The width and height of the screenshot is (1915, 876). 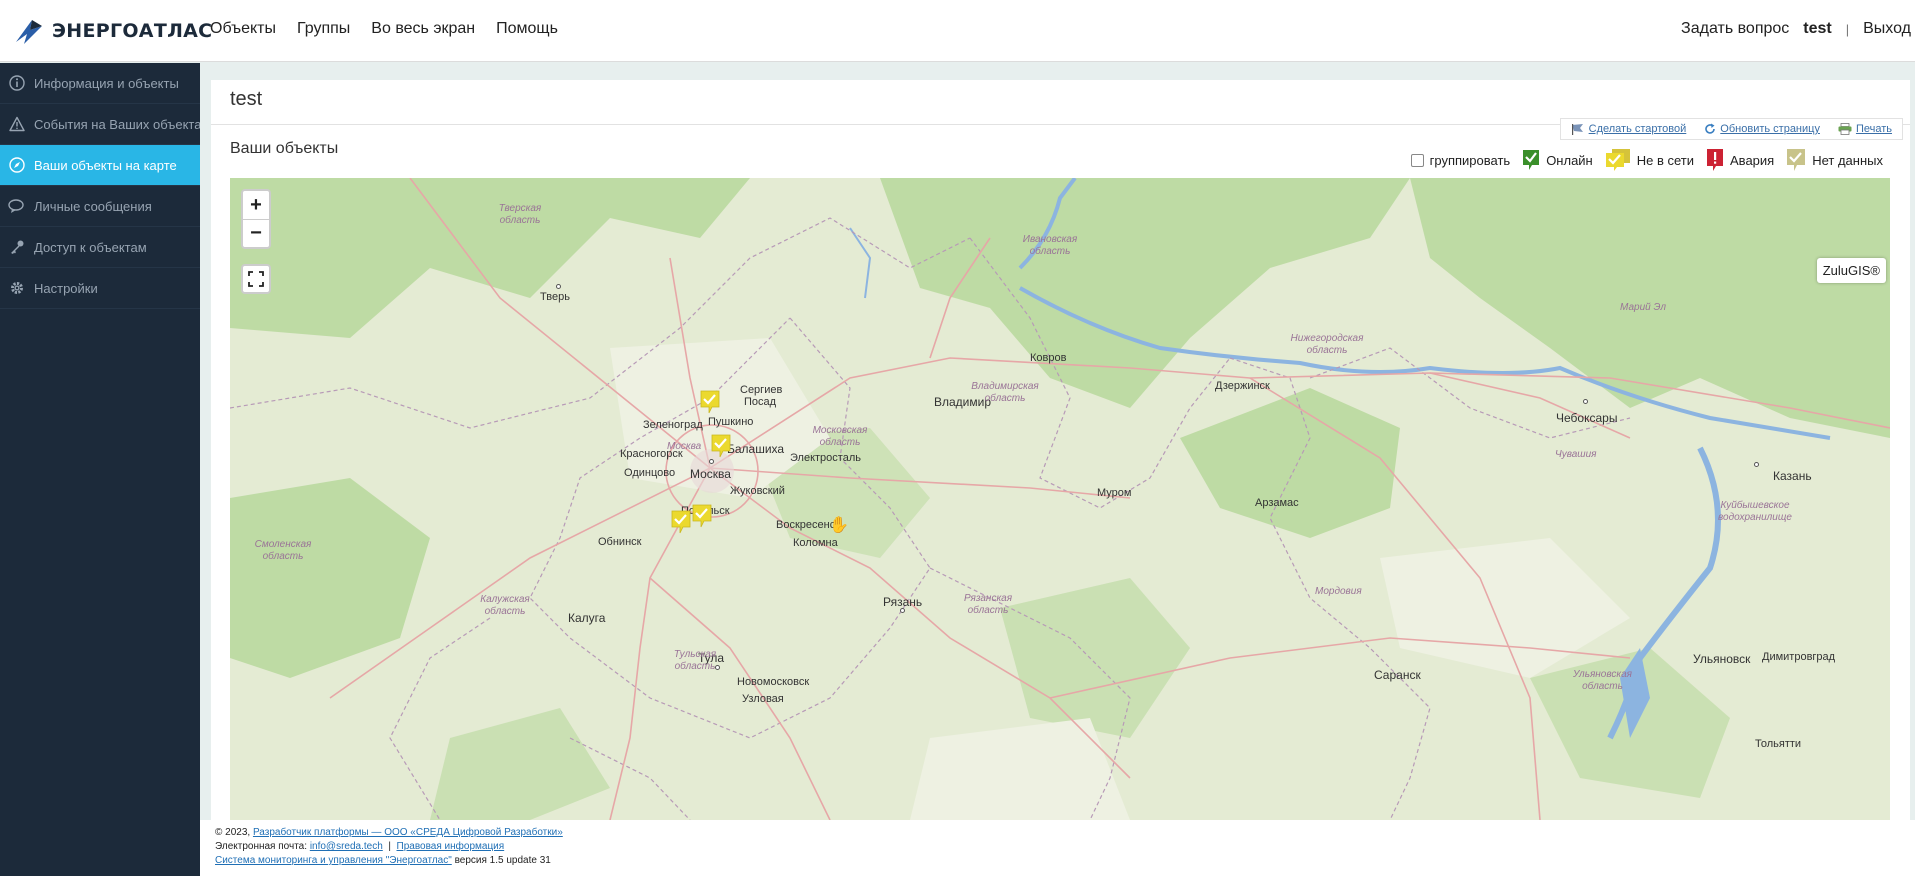 I want to click on make-start-label: Сделать стартовой, so click(x=1637, y=129).